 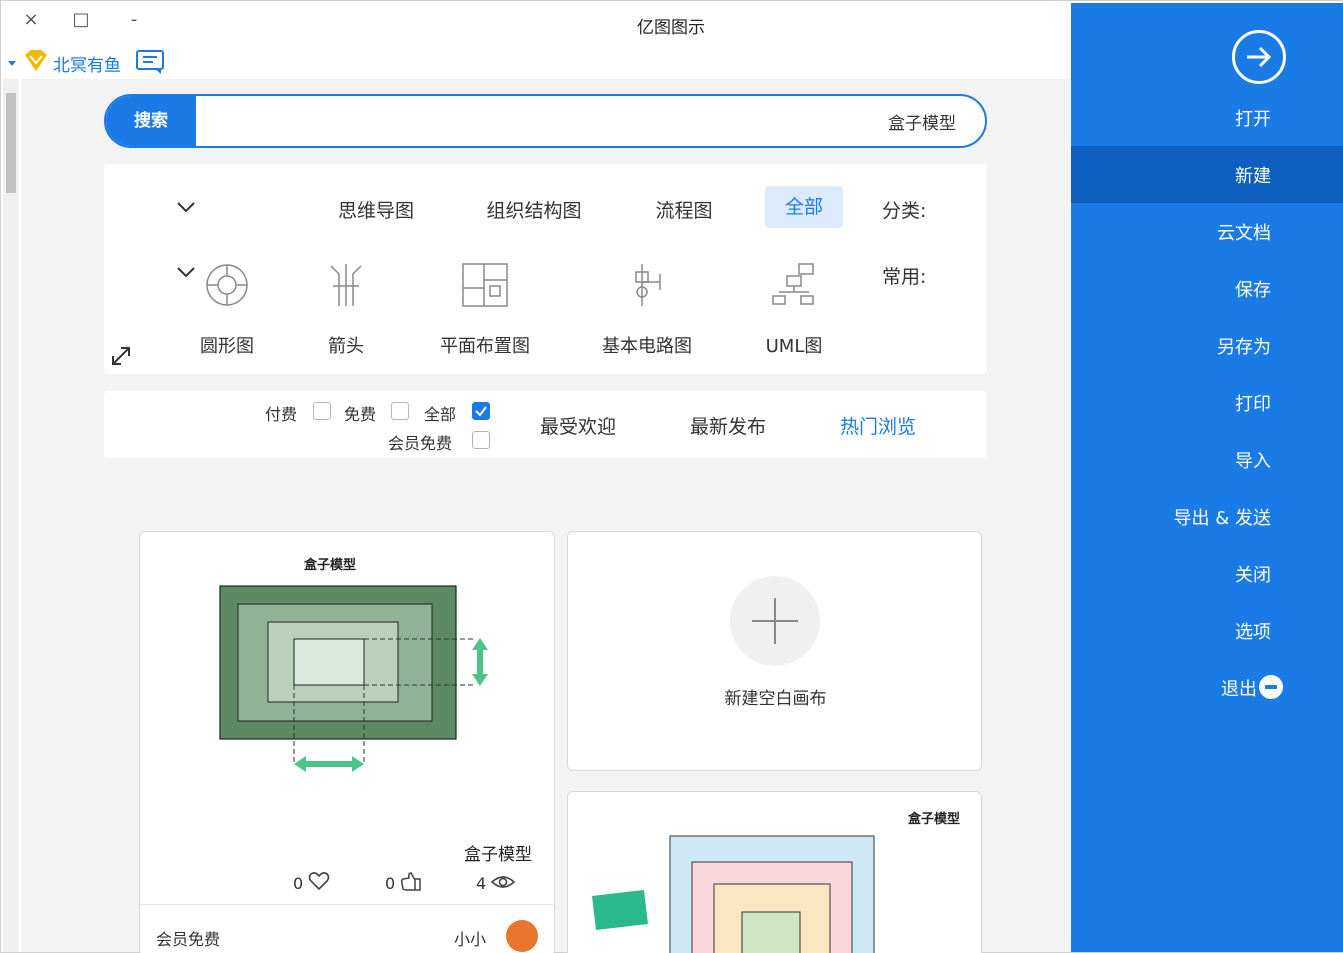 I want to click on expand-icon, so click(x=121, y=356).